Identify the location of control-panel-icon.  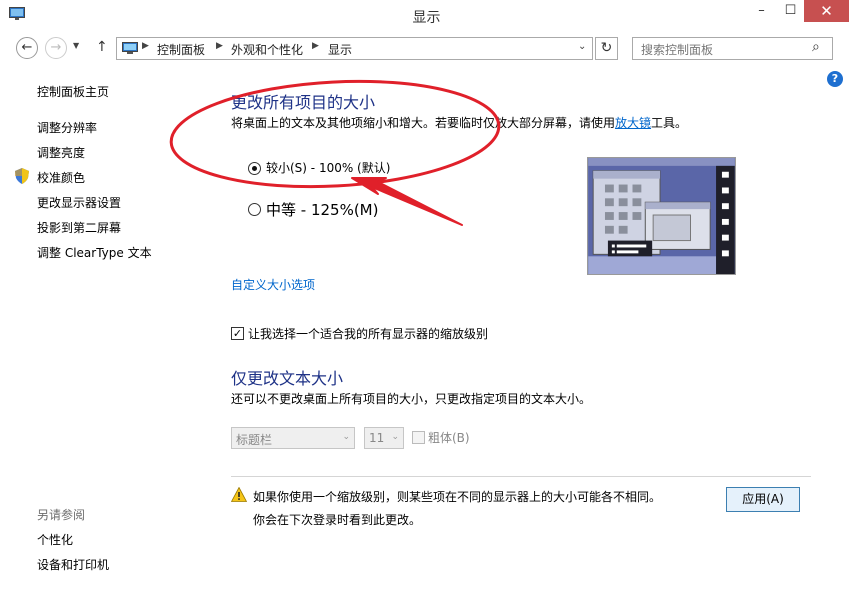
(130, 48).